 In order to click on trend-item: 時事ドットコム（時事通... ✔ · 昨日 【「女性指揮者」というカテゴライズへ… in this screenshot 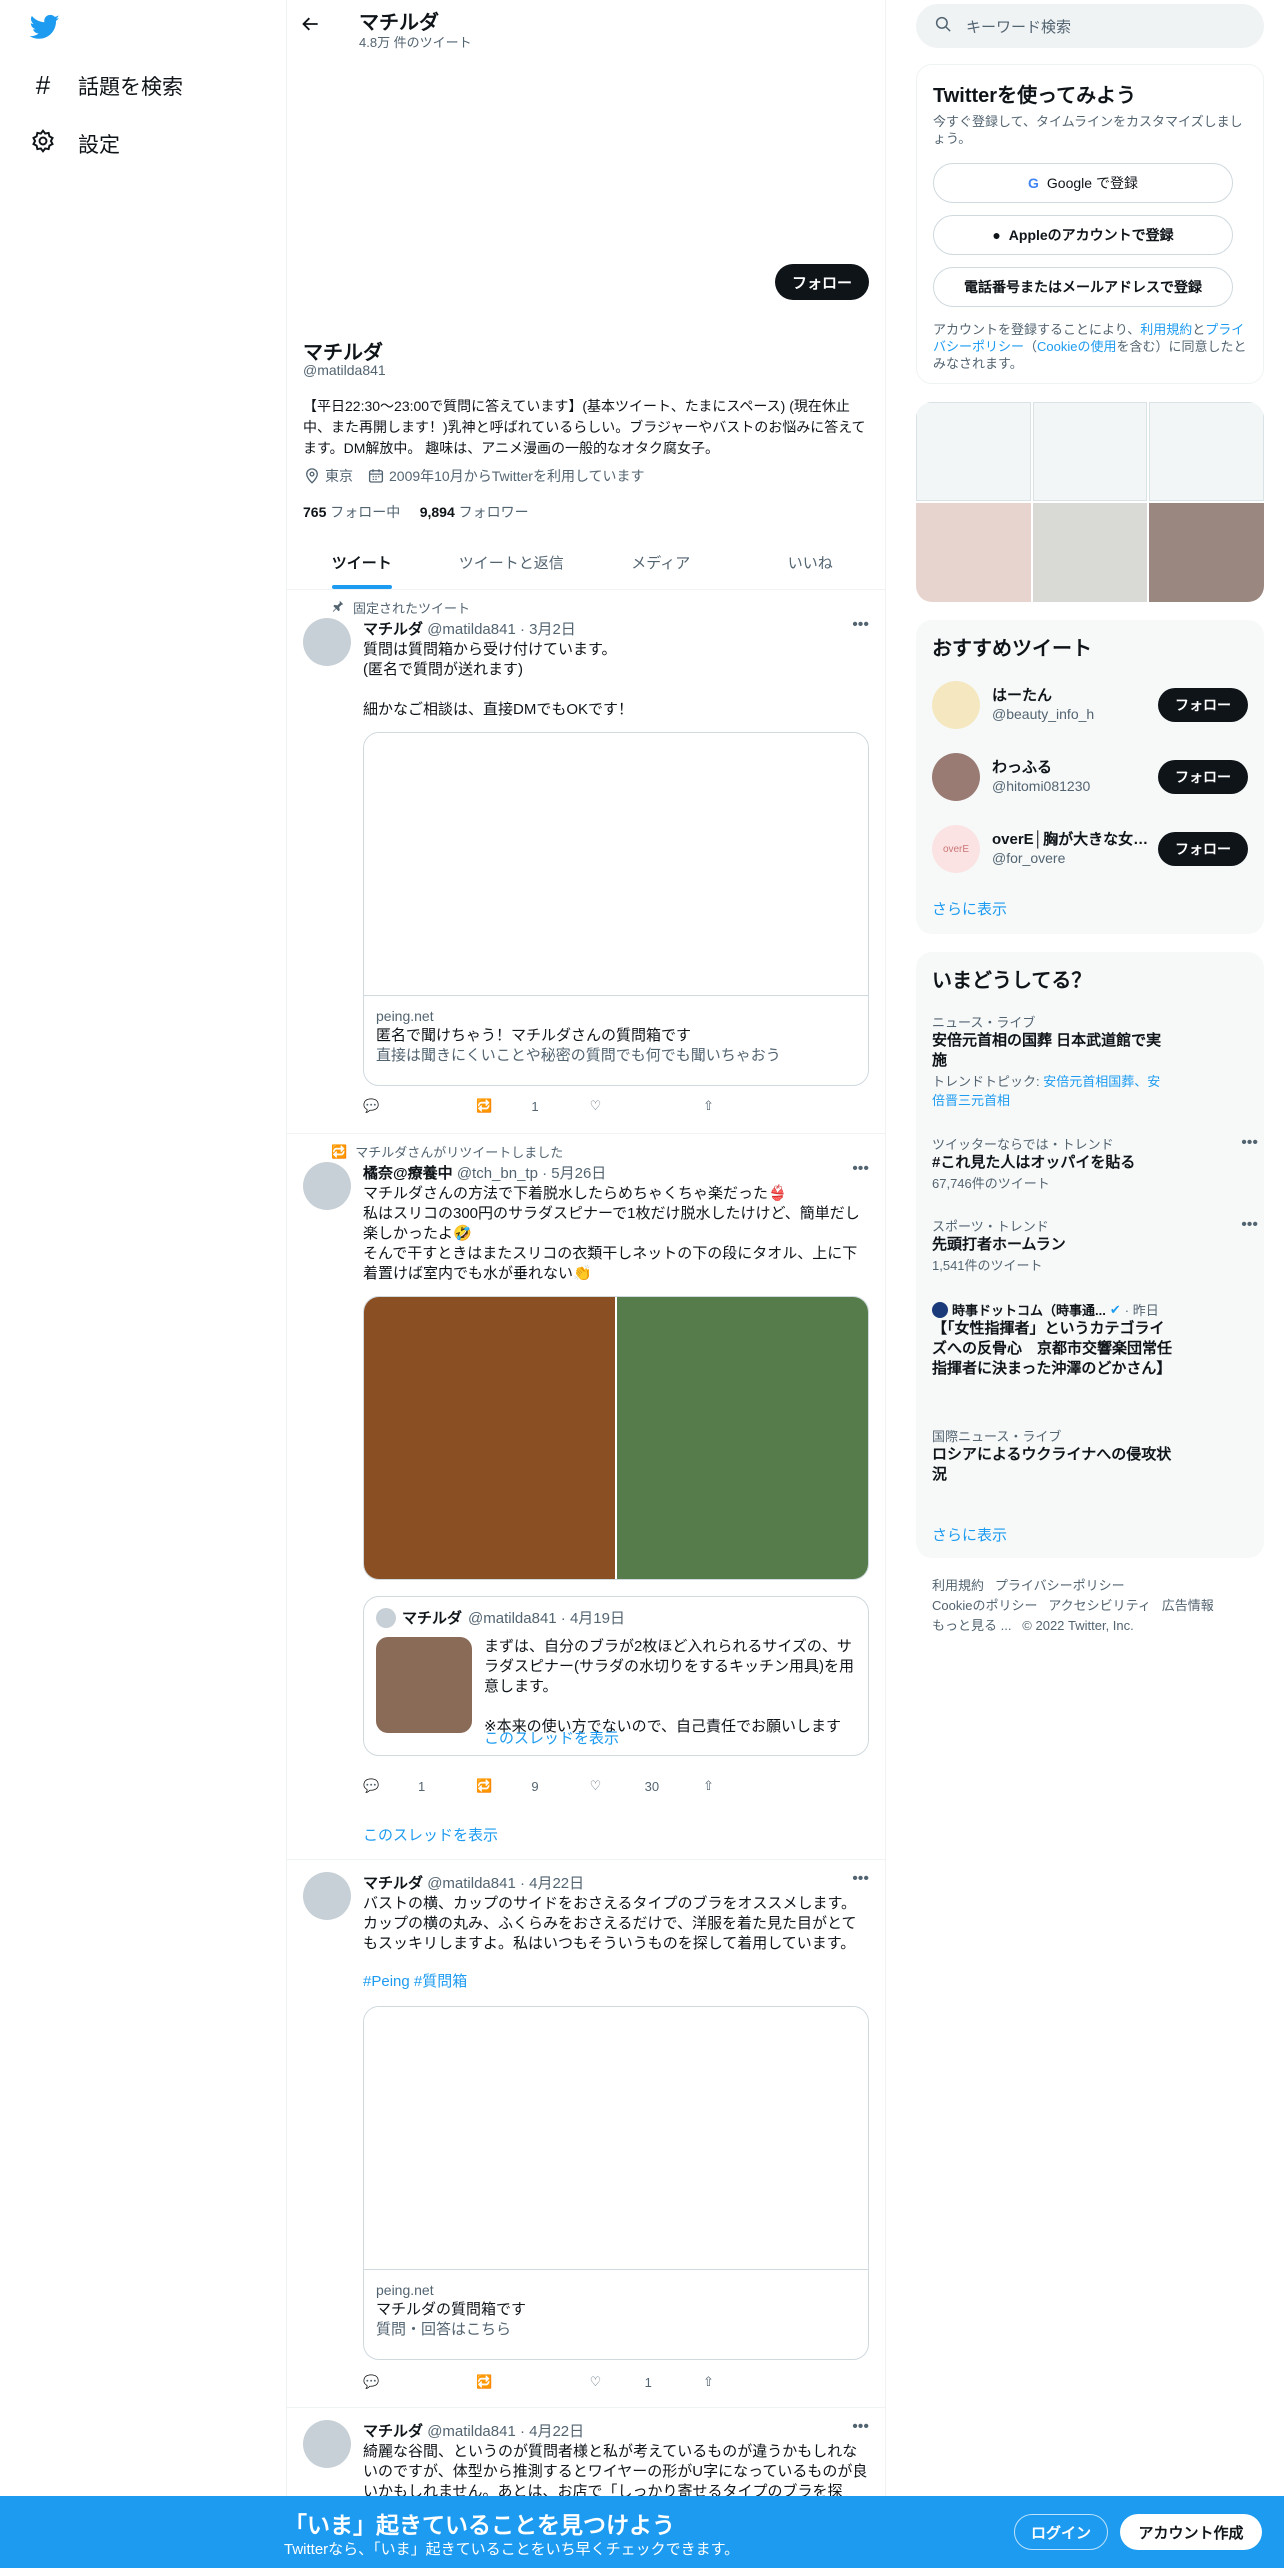, I will do `click(1090, 1339)`.